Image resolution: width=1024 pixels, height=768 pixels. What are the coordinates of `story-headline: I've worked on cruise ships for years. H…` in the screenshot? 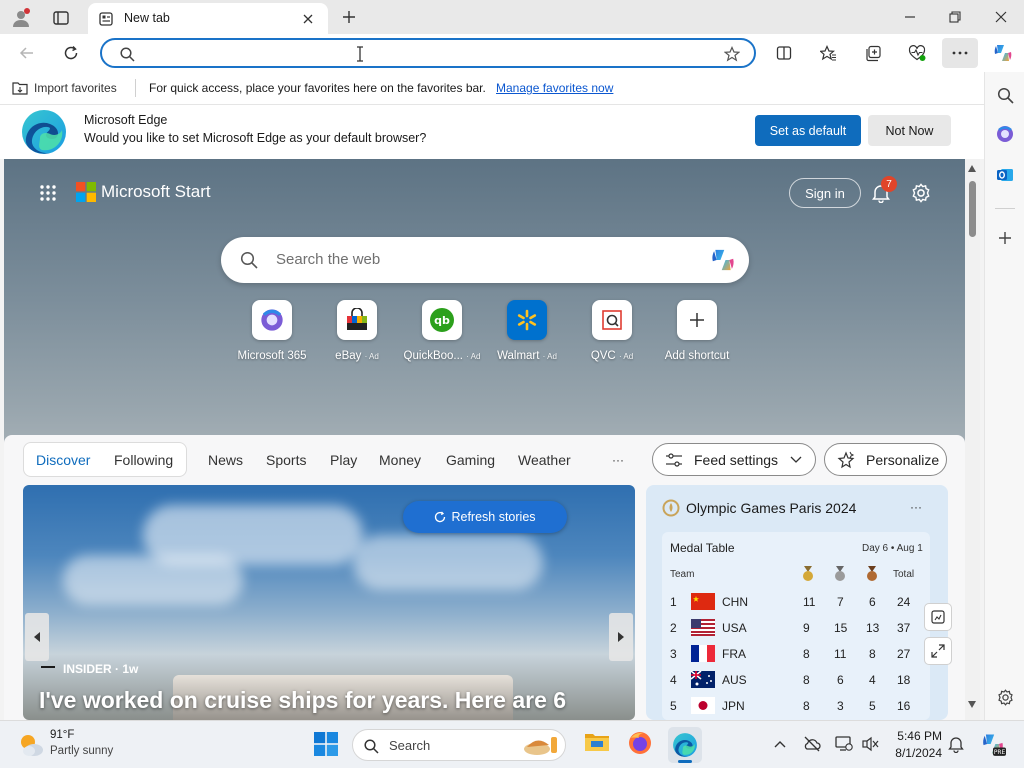 It's located at (302, 700).